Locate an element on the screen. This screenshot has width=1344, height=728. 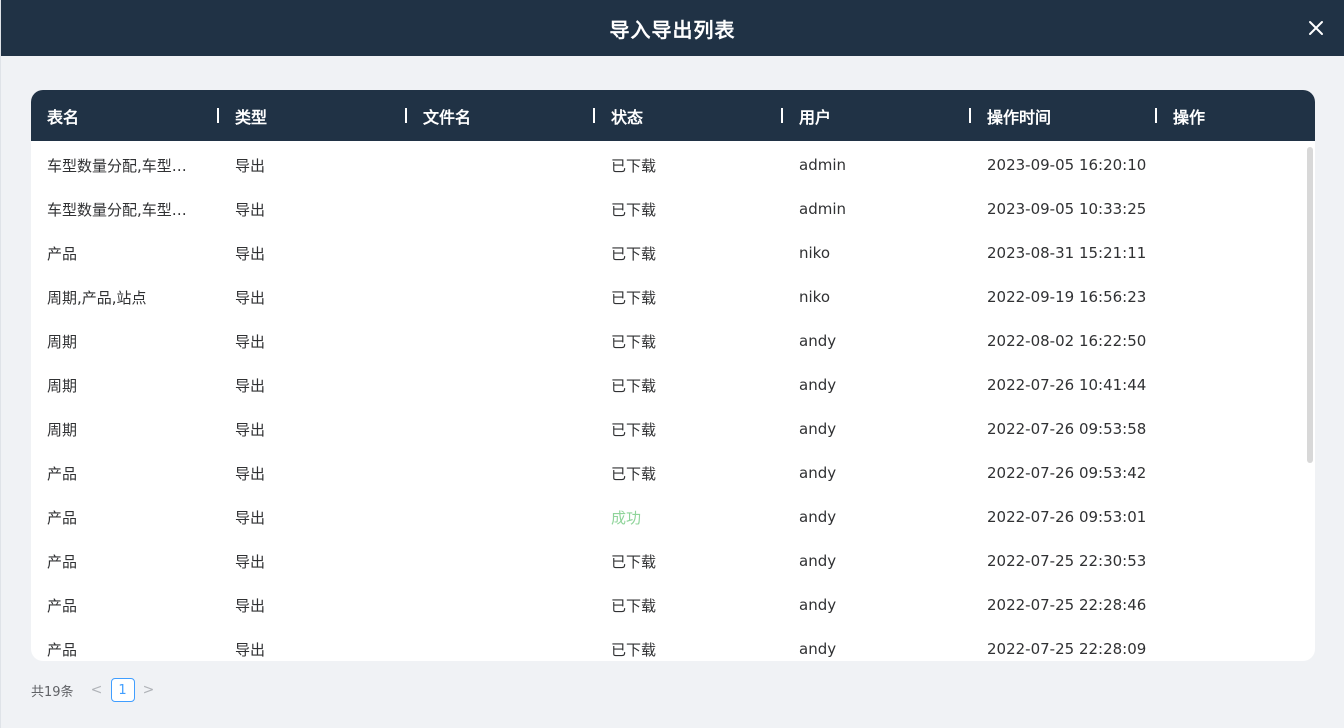
dialog-header: 导入导出列表 is located at coordinates (672, 28).